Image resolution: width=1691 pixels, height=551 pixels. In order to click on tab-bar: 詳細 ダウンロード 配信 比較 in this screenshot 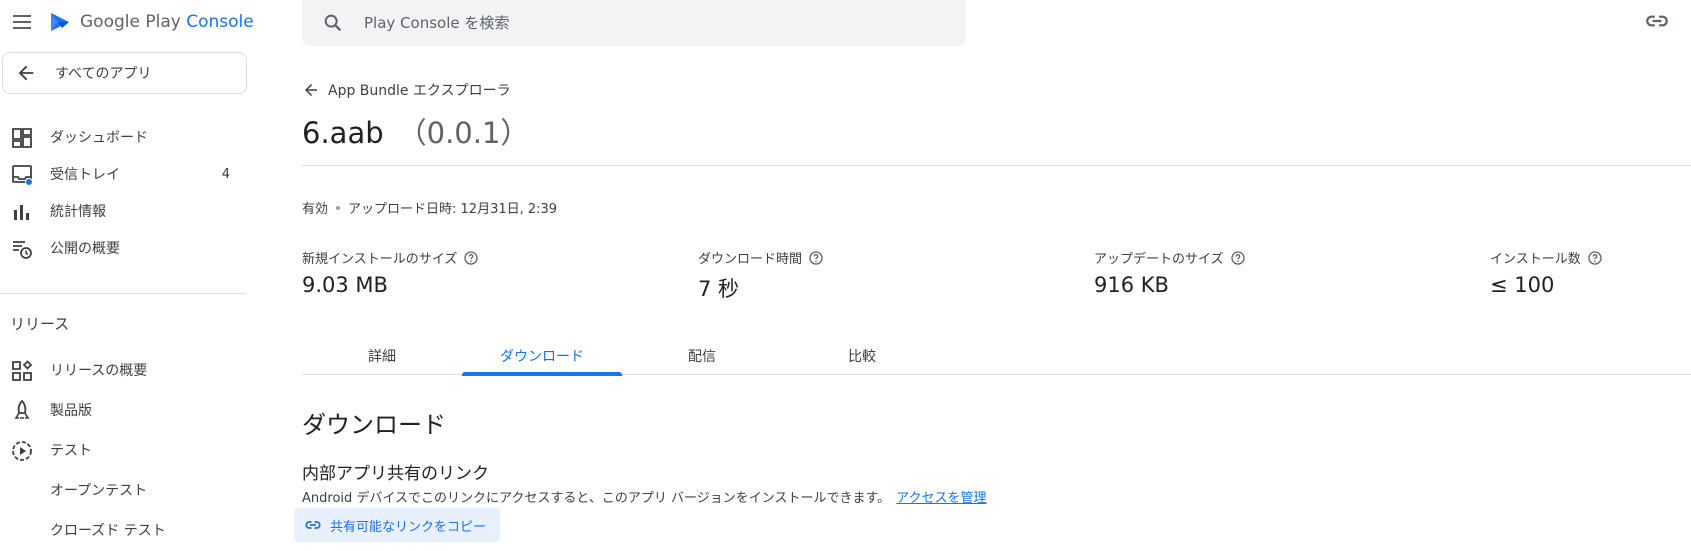, I will do `click(996, 356)`.